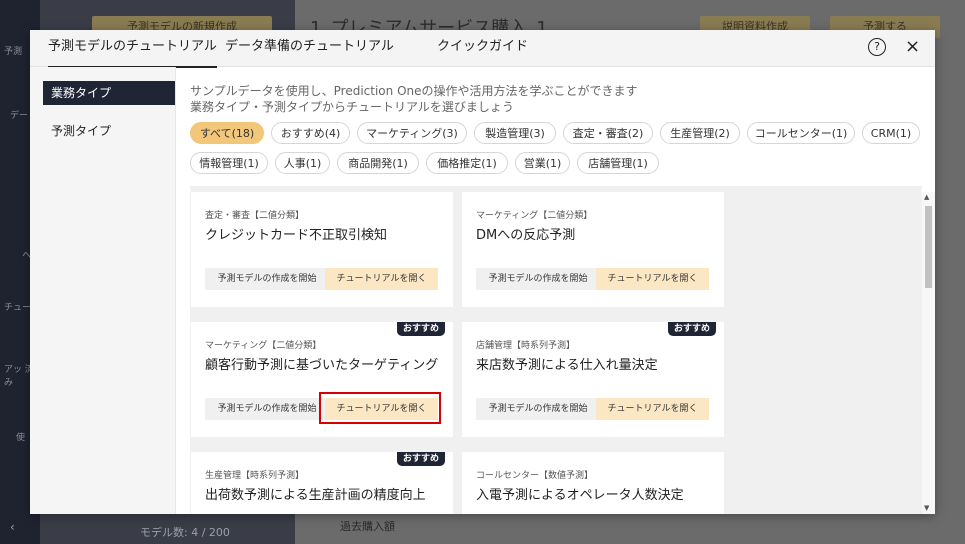  I want to click on filter-chip-price-estimation: 価格推定(1), so click(467, 163).